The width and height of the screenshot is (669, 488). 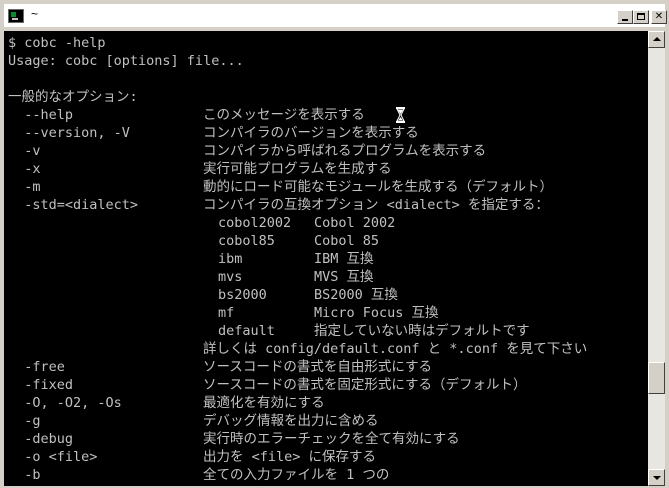 I want to click on option-name: -fixed, so click(x=41, y=385).